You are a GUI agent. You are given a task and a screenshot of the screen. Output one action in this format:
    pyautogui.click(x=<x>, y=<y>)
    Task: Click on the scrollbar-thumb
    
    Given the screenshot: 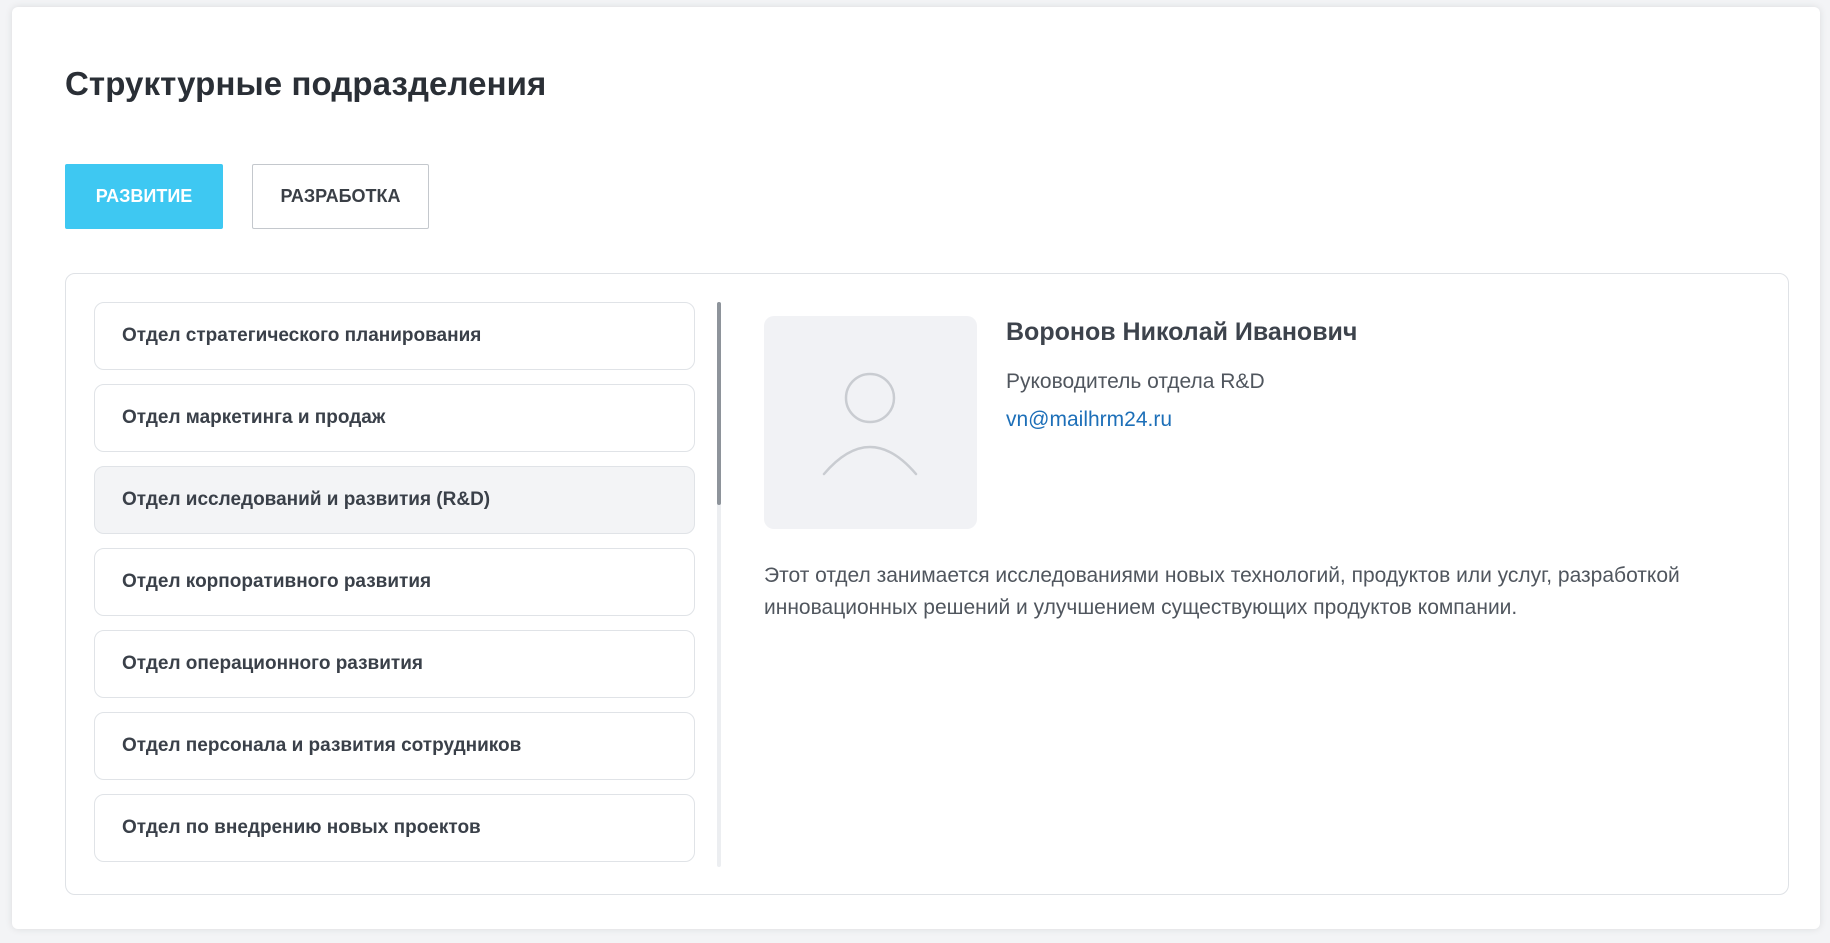 What is the action you would take?
    pyautogui.click(x=719, y=403)
    